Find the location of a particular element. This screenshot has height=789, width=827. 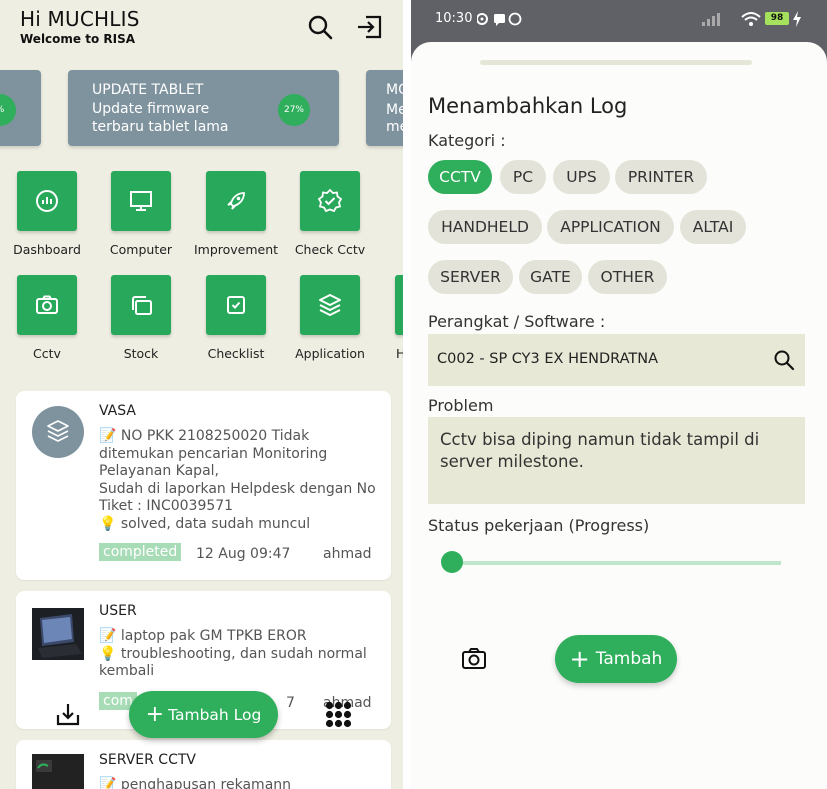

banner-card-partial-left: % is located at coordinates (20, 108).